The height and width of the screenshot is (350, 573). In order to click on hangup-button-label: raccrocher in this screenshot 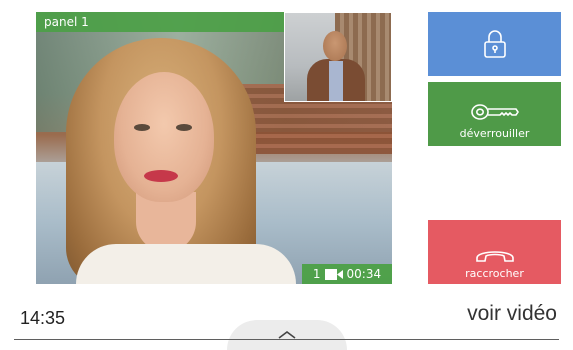, I will do `click(494, 273)`.